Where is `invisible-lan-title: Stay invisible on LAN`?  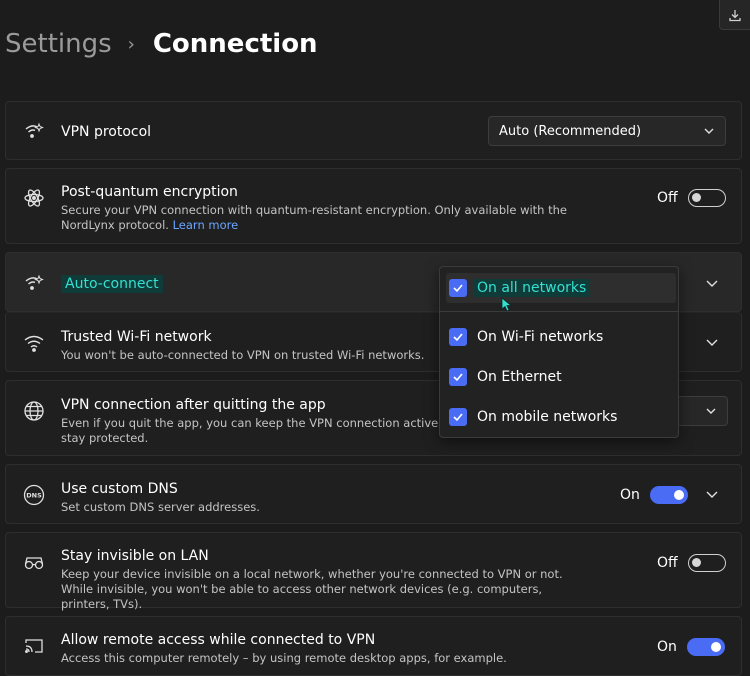 invisible-lan-title: Stay invisible on LAN is located at coordinates (135, 556).